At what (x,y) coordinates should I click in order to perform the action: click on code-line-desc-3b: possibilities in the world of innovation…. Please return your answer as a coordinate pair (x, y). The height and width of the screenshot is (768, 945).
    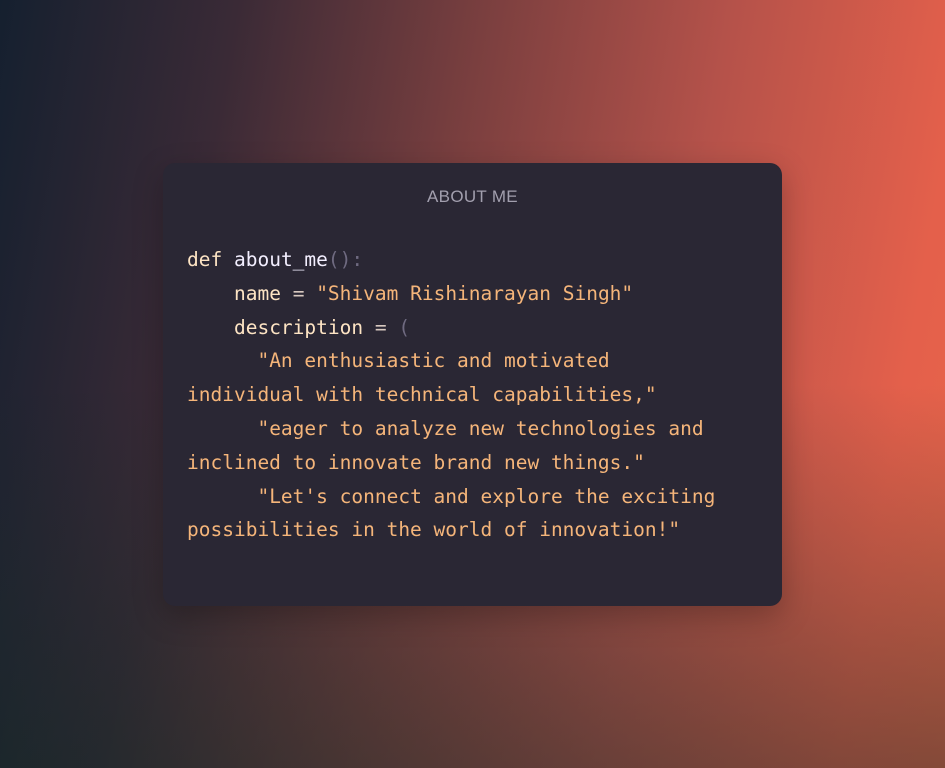
    Looking at the image, I should click on (474, 530).